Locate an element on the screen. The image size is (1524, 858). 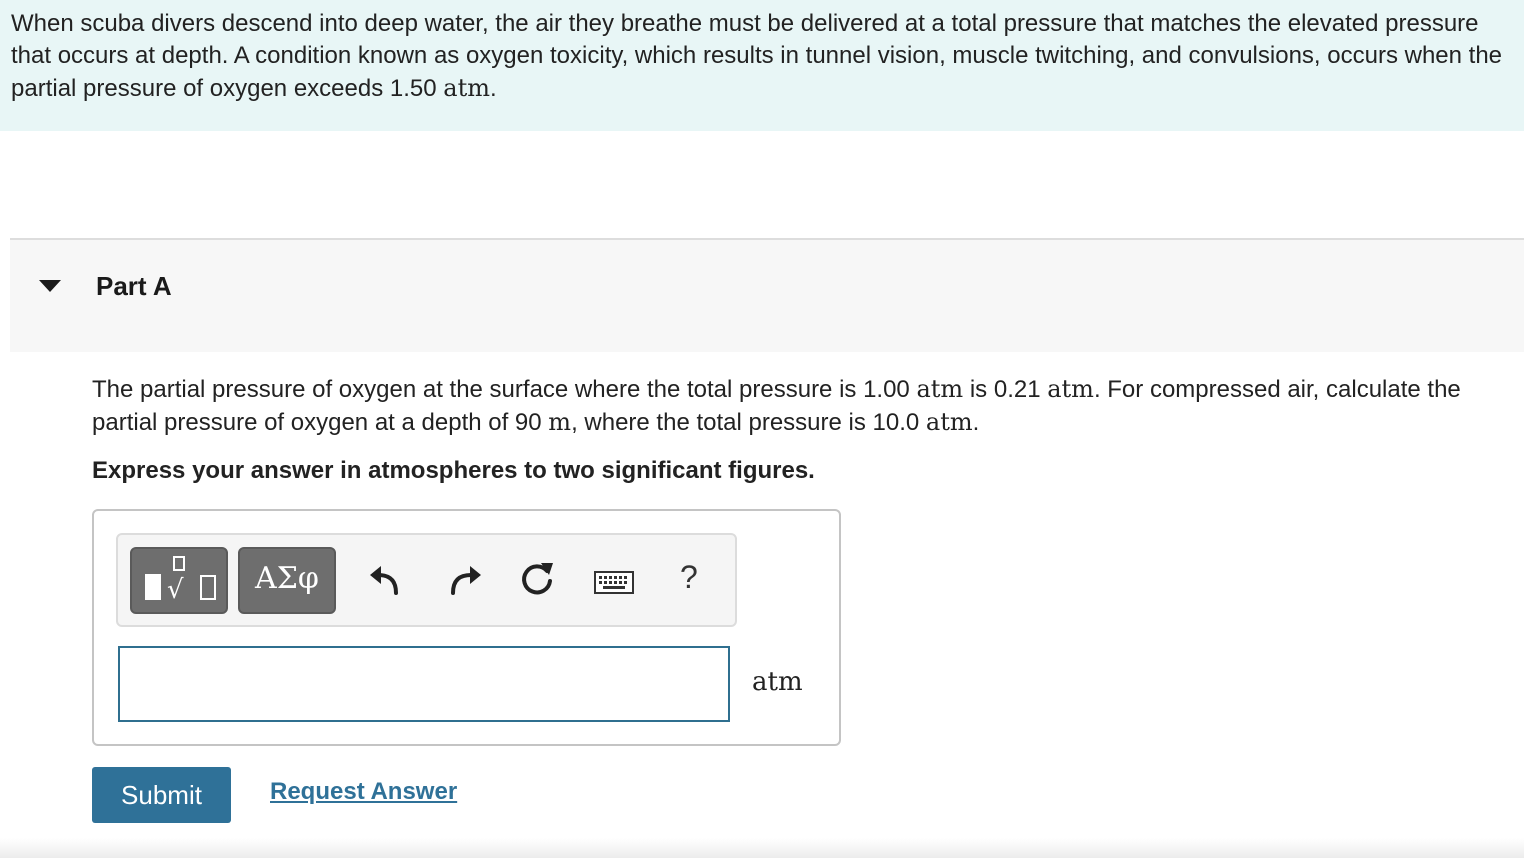
bottom-divider is located at coordinates (762, 848).